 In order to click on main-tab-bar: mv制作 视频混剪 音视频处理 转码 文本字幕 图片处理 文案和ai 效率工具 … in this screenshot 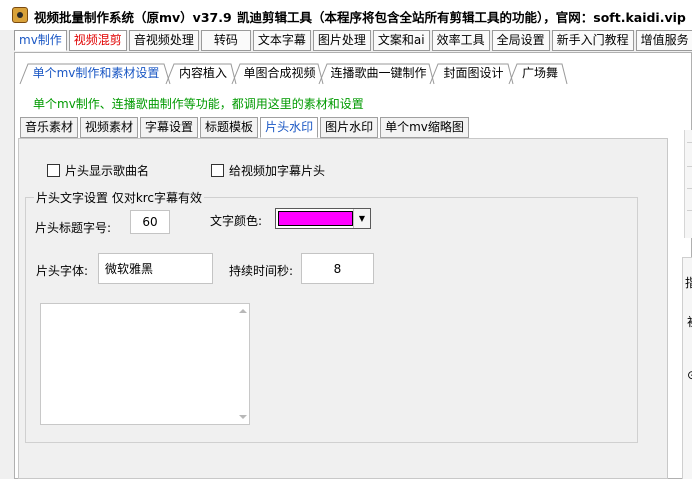, I will do `click(353, 41)`.